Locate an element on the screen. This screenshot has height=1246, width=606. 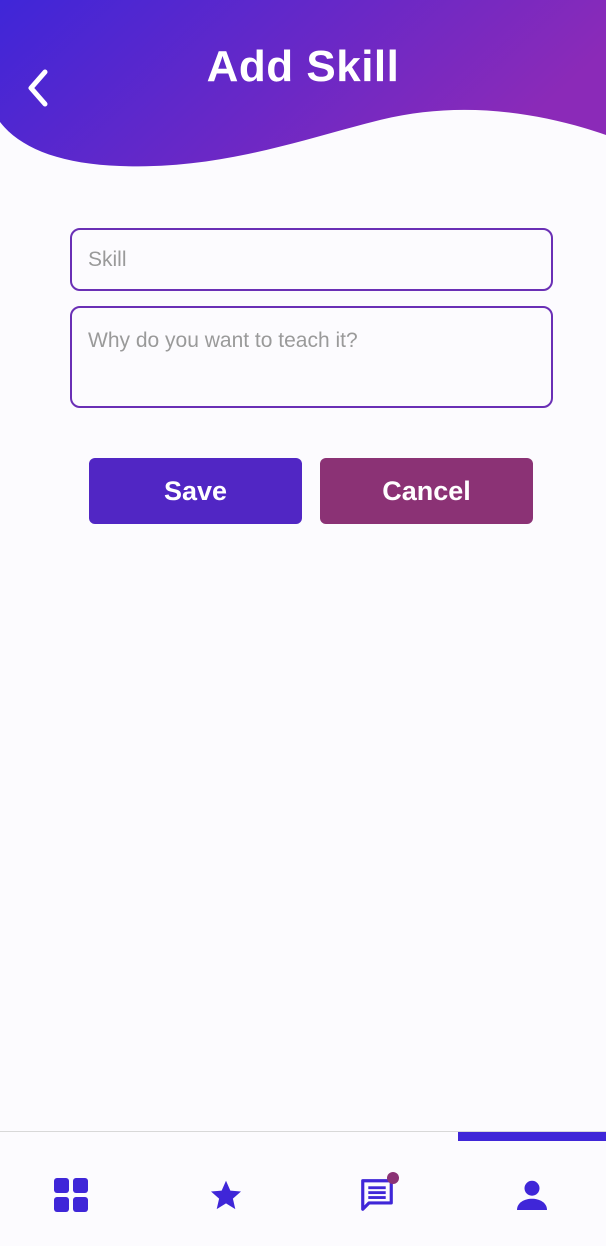
nav-item-profile is located at coordinates (532, 1195).